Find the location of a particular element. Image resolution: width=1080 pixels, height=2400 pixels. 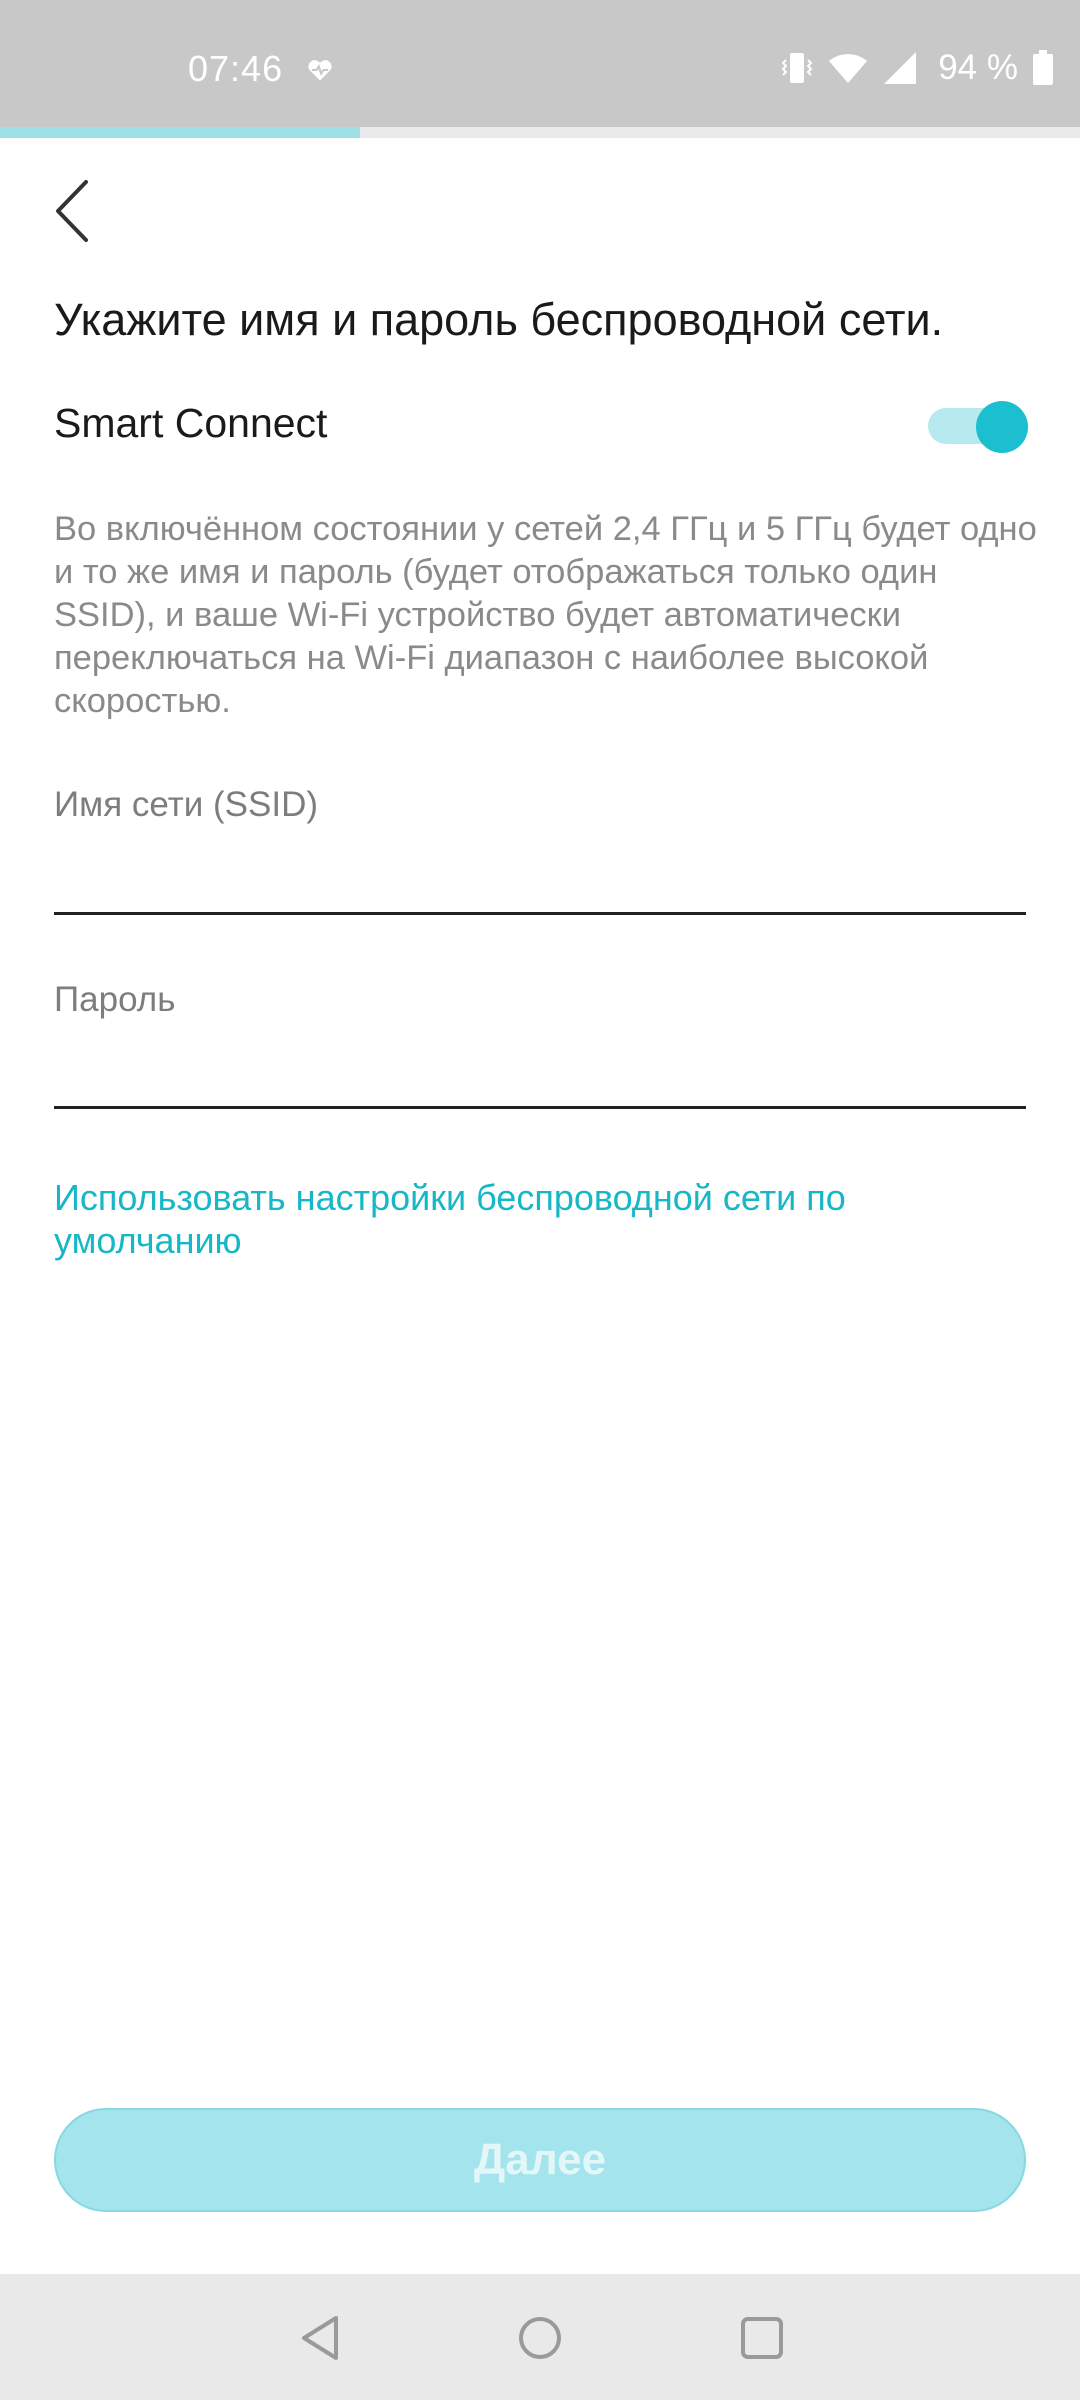

password-label: Пароль is located at coordinates (115, 999).